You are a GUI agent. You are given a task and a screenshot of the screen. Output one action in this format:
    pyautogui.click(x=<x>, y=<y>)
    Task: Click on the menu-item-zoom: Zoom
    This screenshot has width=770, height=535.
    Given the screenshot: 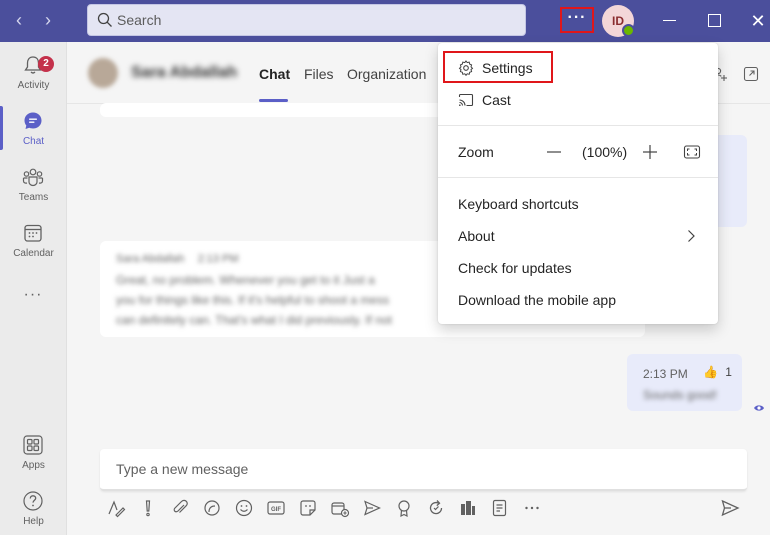 What is the action you would take?
    pyautogui.click(x=578, y=152)
    